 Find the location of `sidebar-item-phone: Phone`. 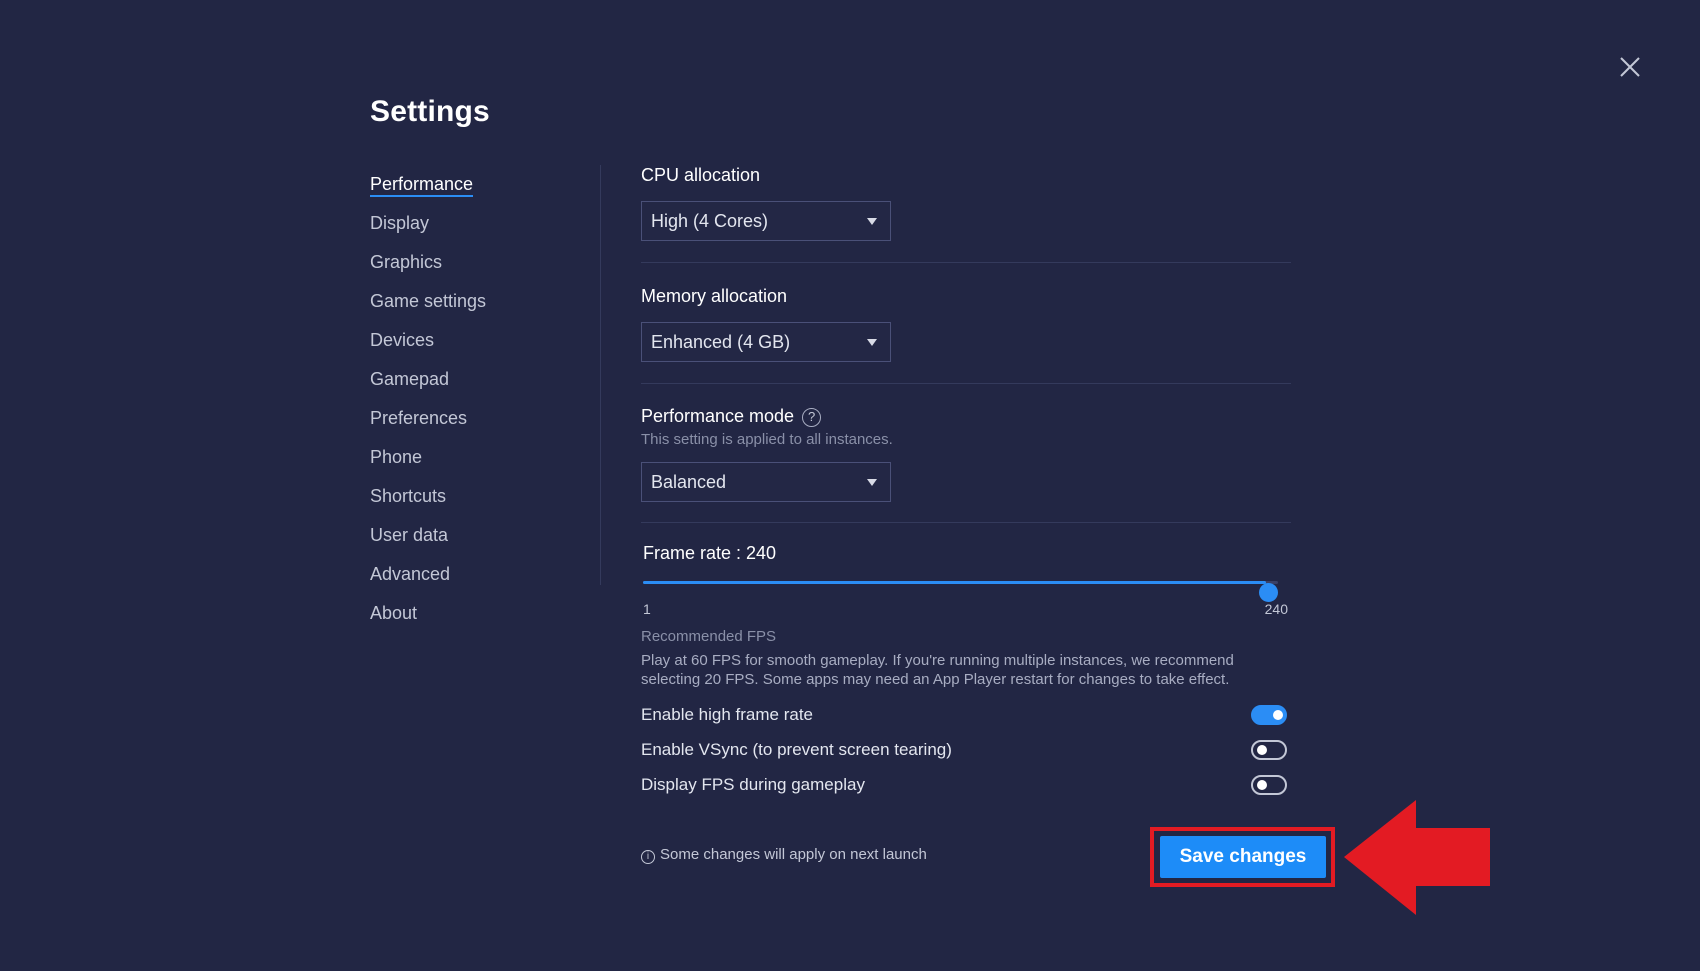

sidebar-item-phone: Phone is located at coordinates (480, 464).